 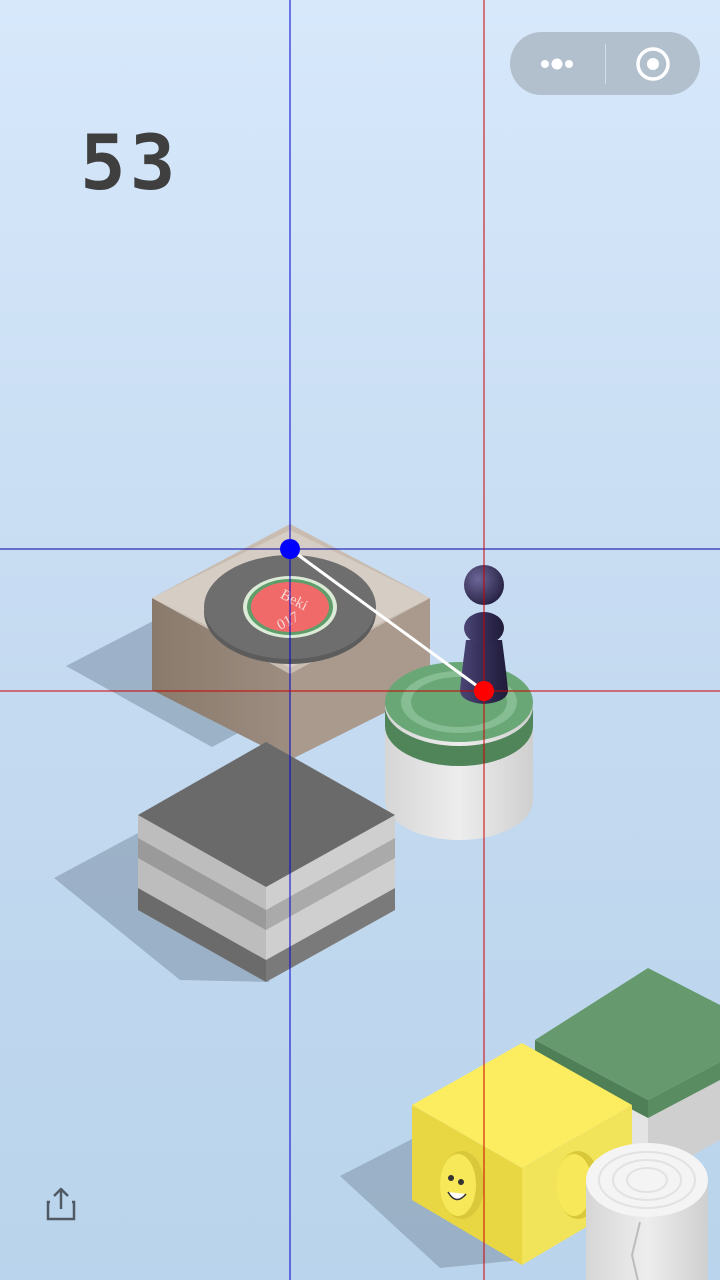 I want to click on smiley-face-icon, so click(x=462, y=1185).